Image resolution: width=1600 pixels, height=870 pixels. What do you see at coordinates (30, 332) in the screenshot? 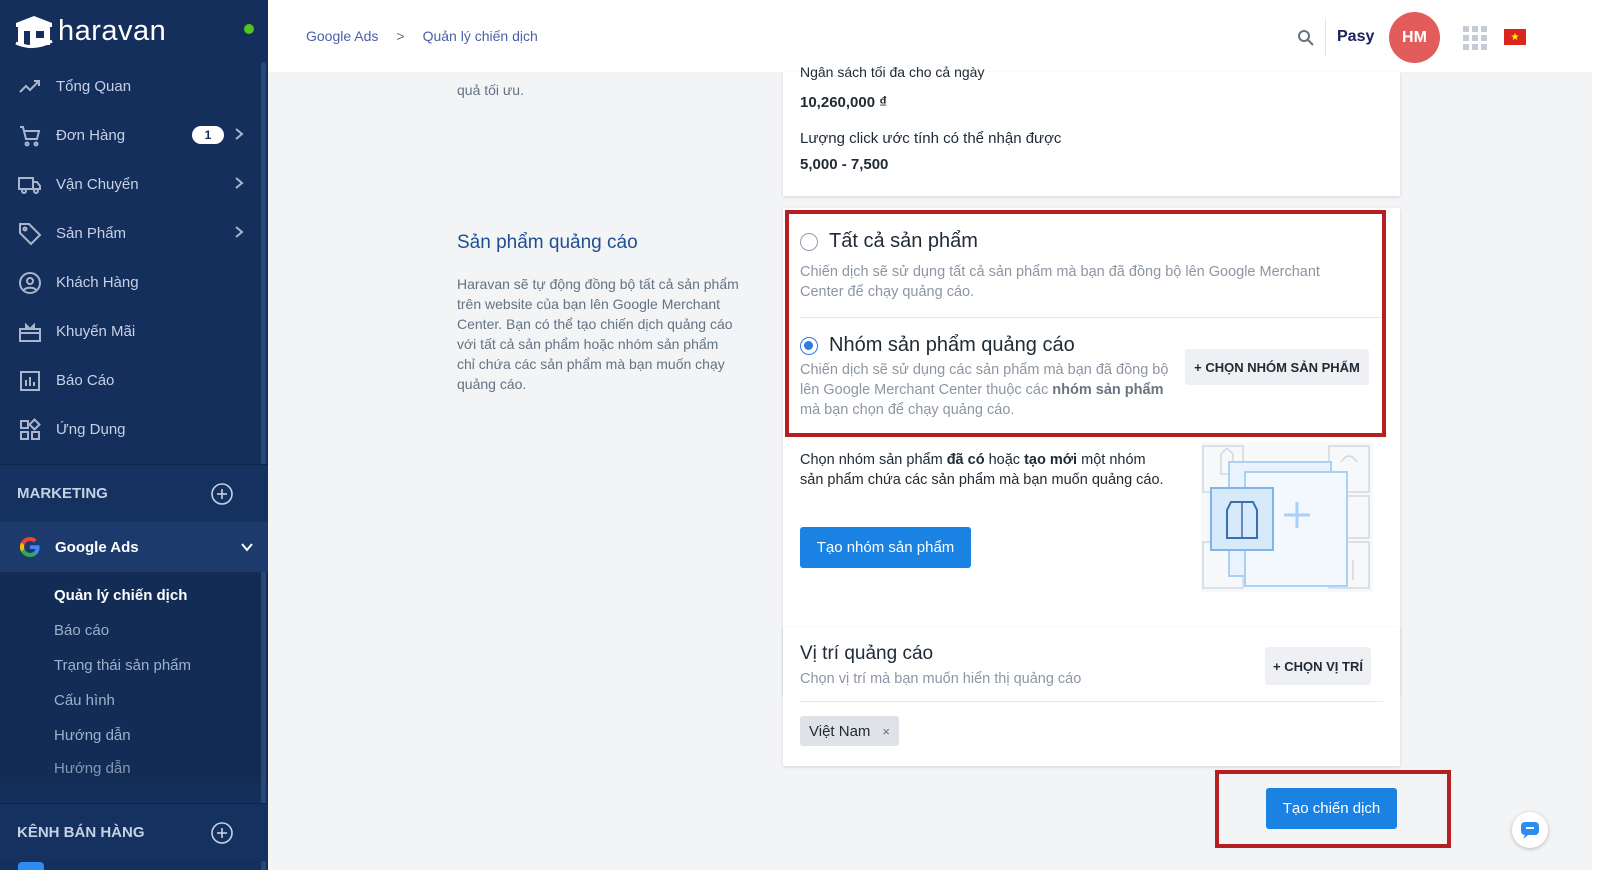
I see `gift-icon` at bounding box center [30, 332].